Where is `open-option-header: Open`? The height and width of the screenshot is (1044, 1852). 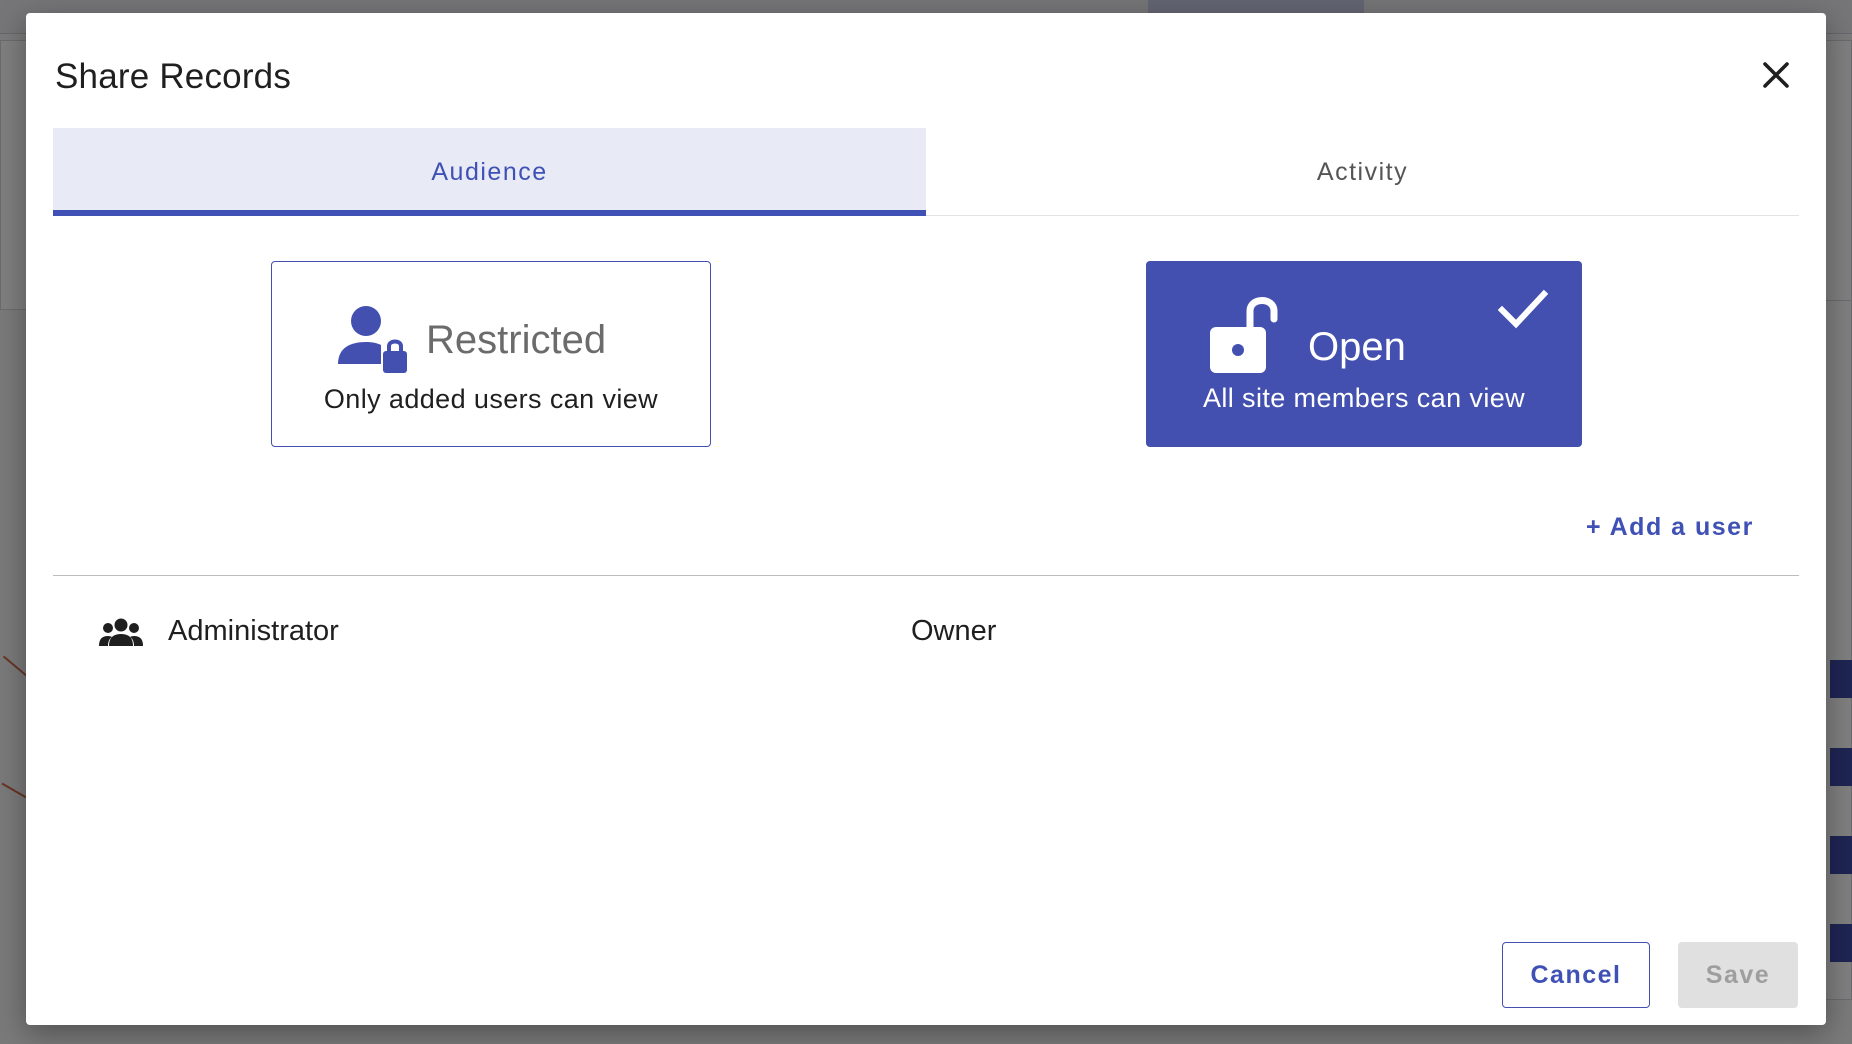
open-option-header: Open is located at coordinates (1306, 333).